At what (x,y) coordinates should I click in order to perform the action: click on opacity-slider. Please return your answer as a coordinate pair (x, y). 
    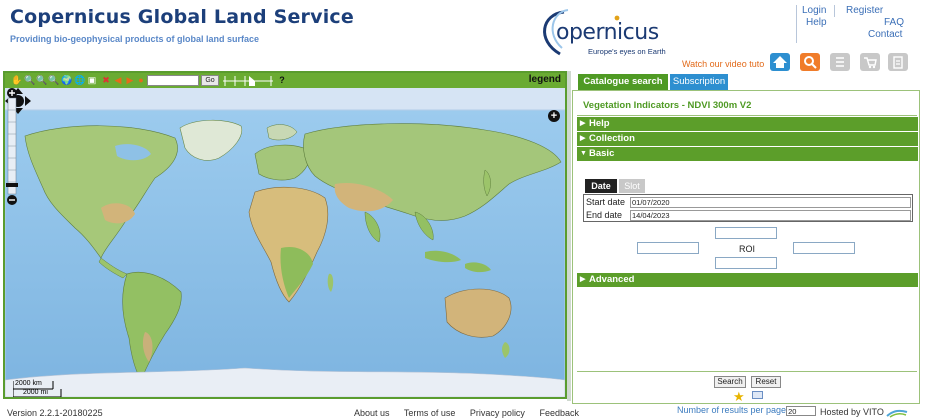
    Looking at the image, I should click on (248, 80).